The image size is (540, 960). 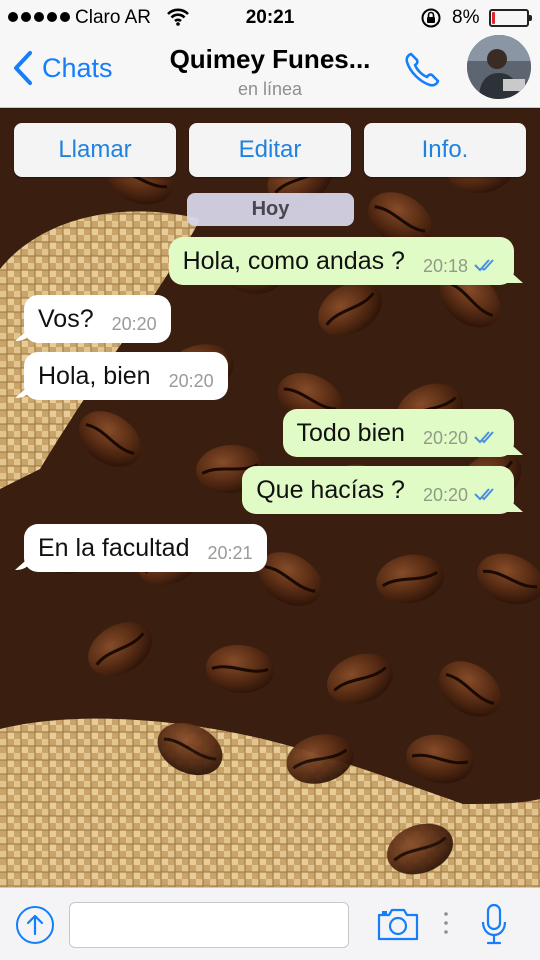 What do you see at coordinates (114, 547) in the screenshot?
I see `message-text: En la facultad` at bounding box center [114, 547].